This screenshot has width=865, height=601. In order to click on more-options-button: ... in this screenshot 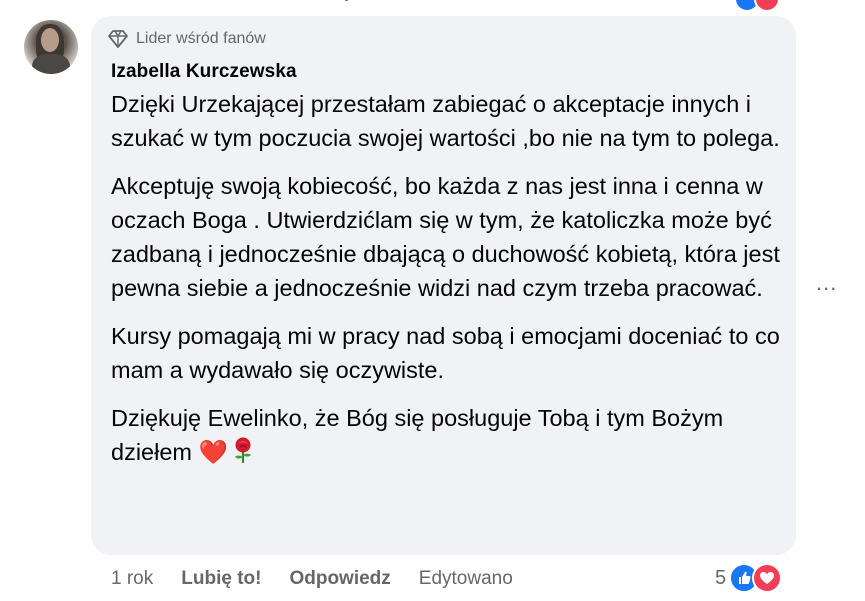, I will do `click(826, 283)`.